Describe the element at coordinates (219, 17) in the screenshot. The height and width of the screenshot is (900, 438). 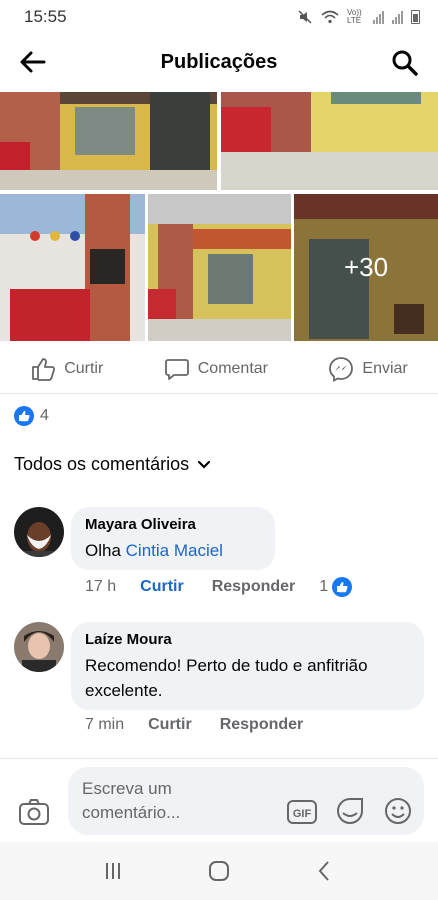
I see `status-bar: 15:55 Vo)) LTE` at that location.